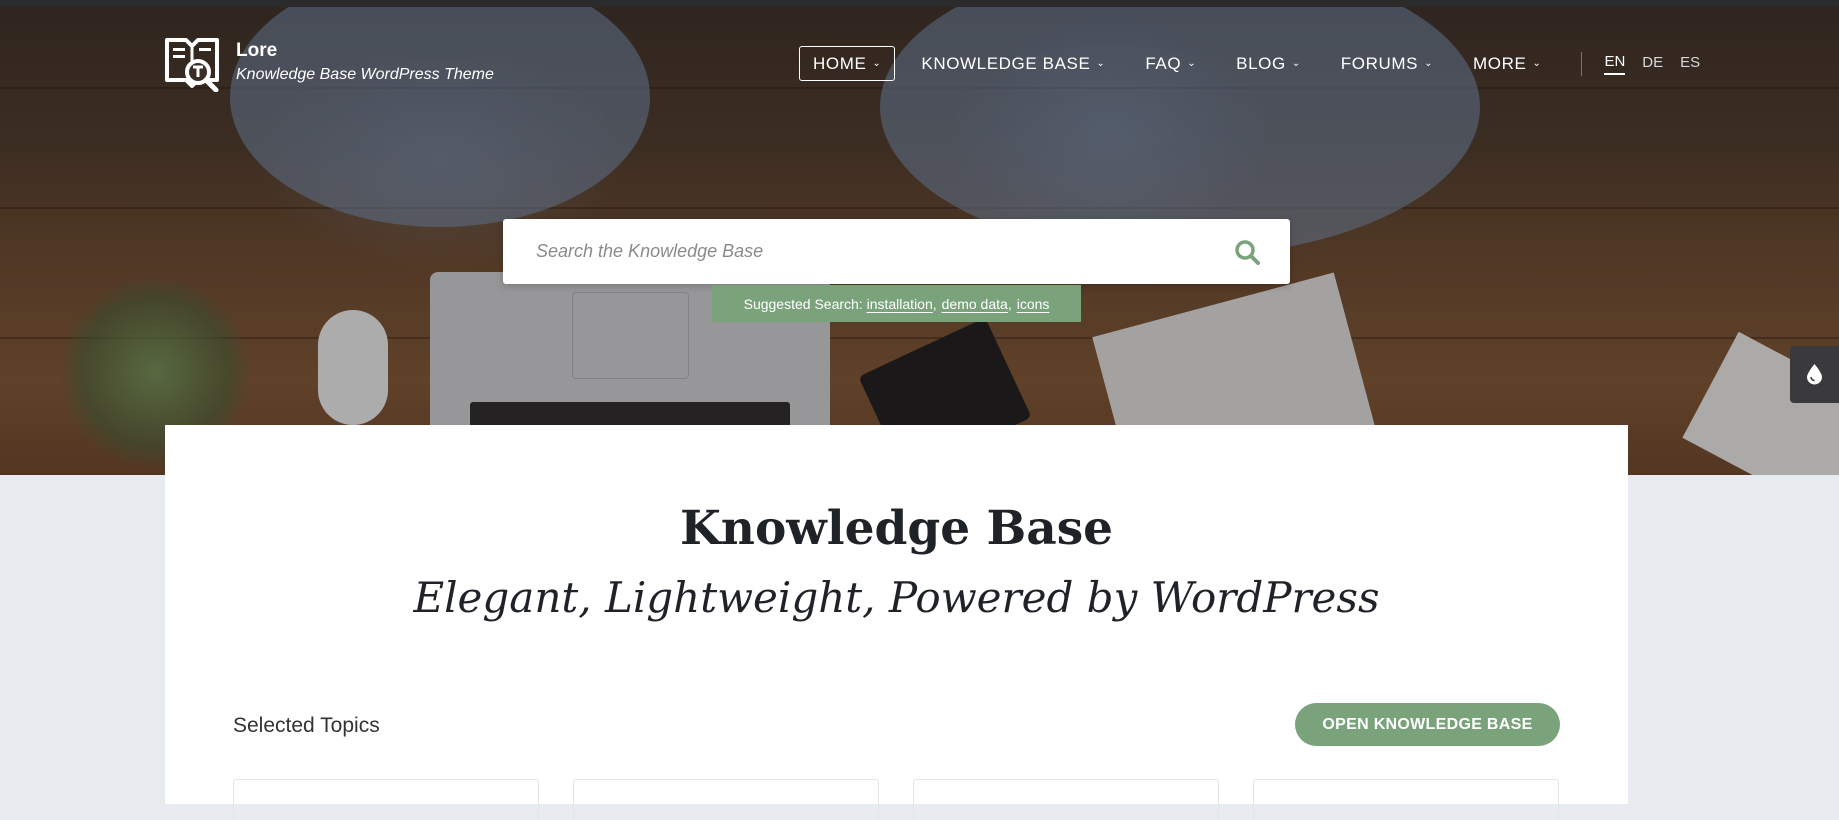 The width and height of the screenshot is (1839, 820). Describe the element at coordinates (192, 65) in the screenshot. I see `logo-book-magnifier-icon` at that location.